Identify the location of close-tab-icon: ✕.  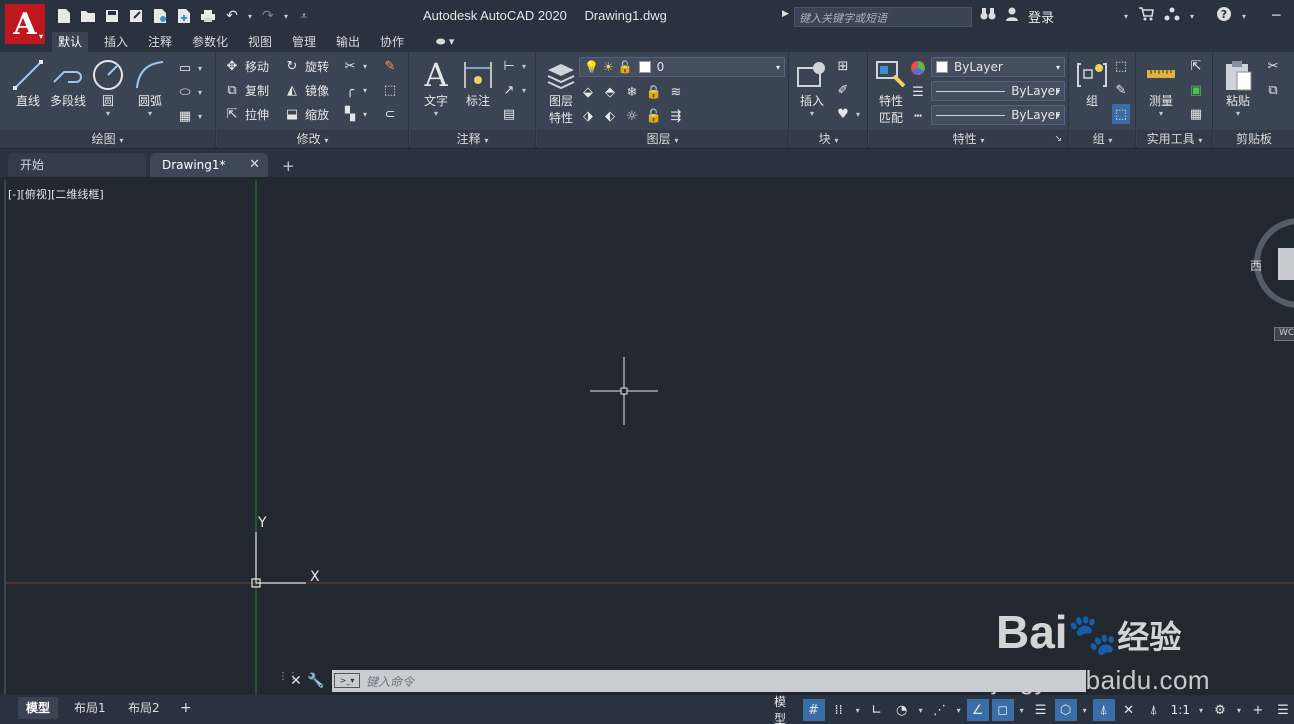
(254, 165).